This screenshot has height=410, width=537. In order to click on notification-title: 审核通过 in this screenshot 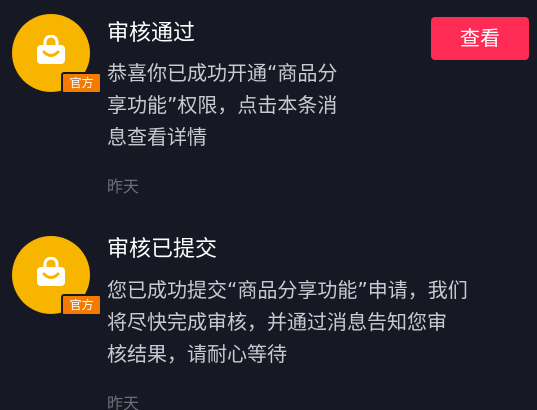, I will do `click(151, 33)`.